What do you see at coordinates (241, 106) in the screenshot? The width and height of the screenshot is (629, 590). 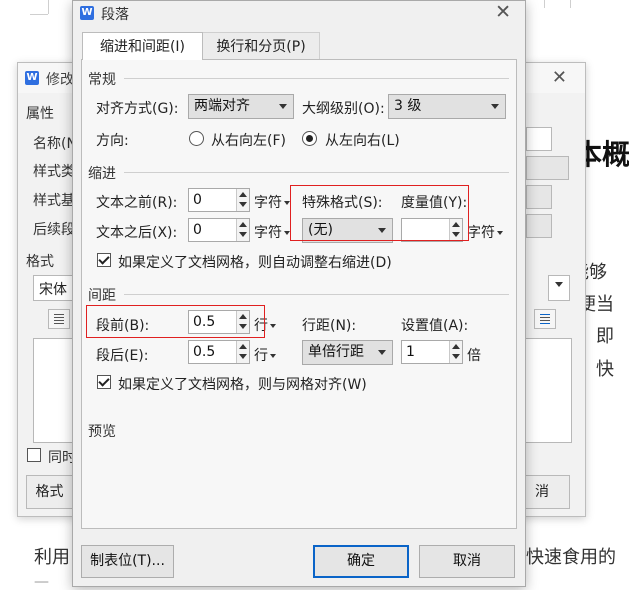 I see `alignment-select: 两端对齐` at bounding box center [241, 106].